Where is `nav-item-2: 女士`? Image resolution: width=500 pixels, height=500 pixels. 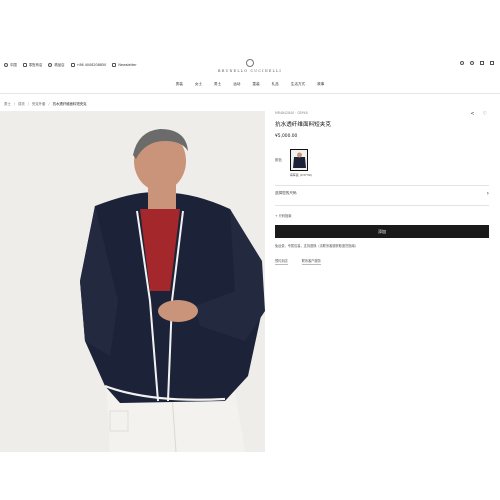
nav-item-2: 女士 is located at coordinates (198, 84).